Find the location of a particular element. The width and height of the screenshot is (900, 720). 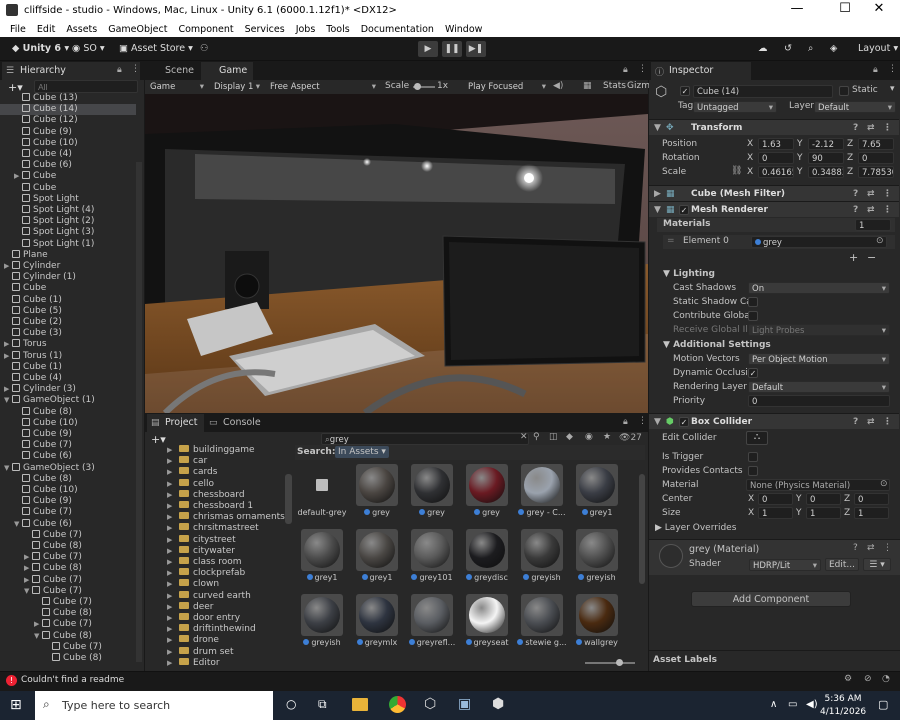

hierarchy-row: ▶ Torus (1) is located at coordinates (68, 356).